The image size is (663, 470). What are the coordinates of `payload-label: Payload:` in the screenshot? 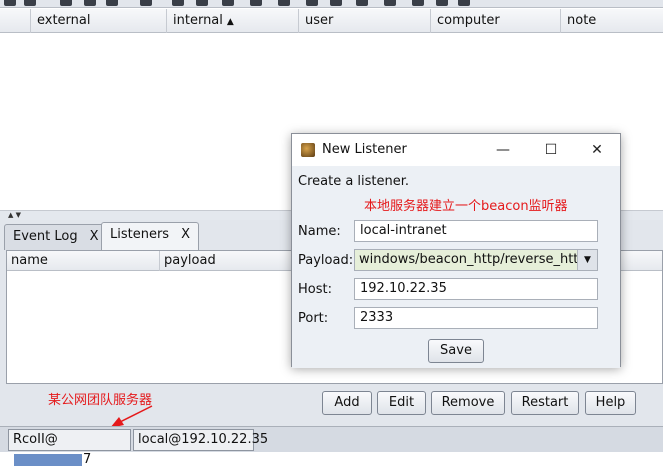 It's located at (326, 260).